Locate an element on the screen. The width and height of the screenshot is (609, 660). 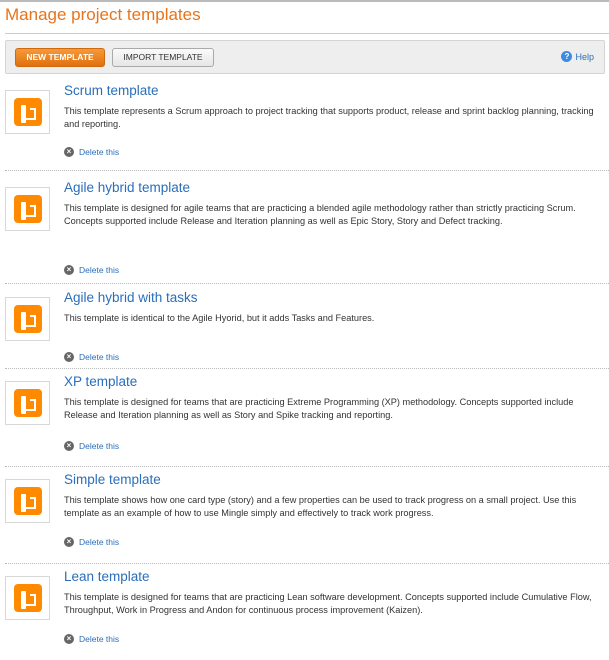
template-title-link: Lean template is located at coordinates (107, 576).